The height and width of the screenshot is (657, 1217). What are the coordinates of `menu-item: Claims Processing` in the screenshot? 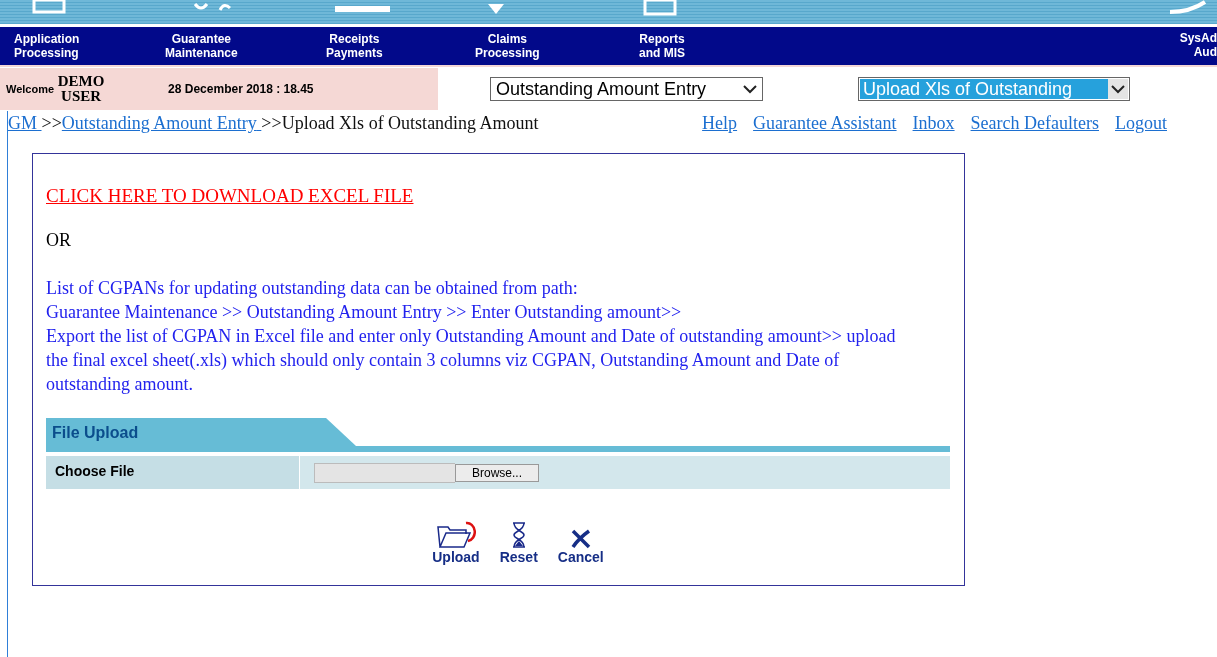 It's located at (507, 46).